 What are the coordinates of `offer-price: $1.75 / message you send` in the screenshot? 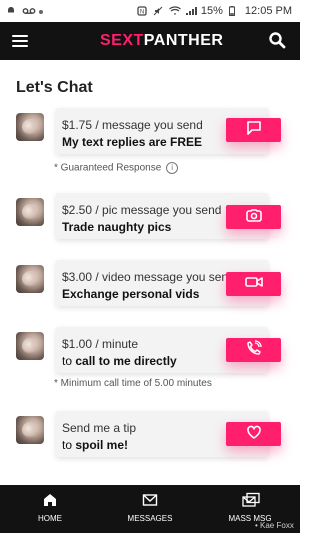 It's located at (132, 125).